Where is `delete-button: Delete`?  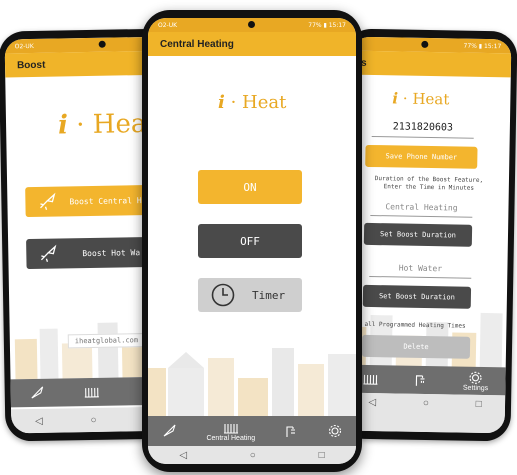 delete-button: Delete is located at coordinates (416, 346).